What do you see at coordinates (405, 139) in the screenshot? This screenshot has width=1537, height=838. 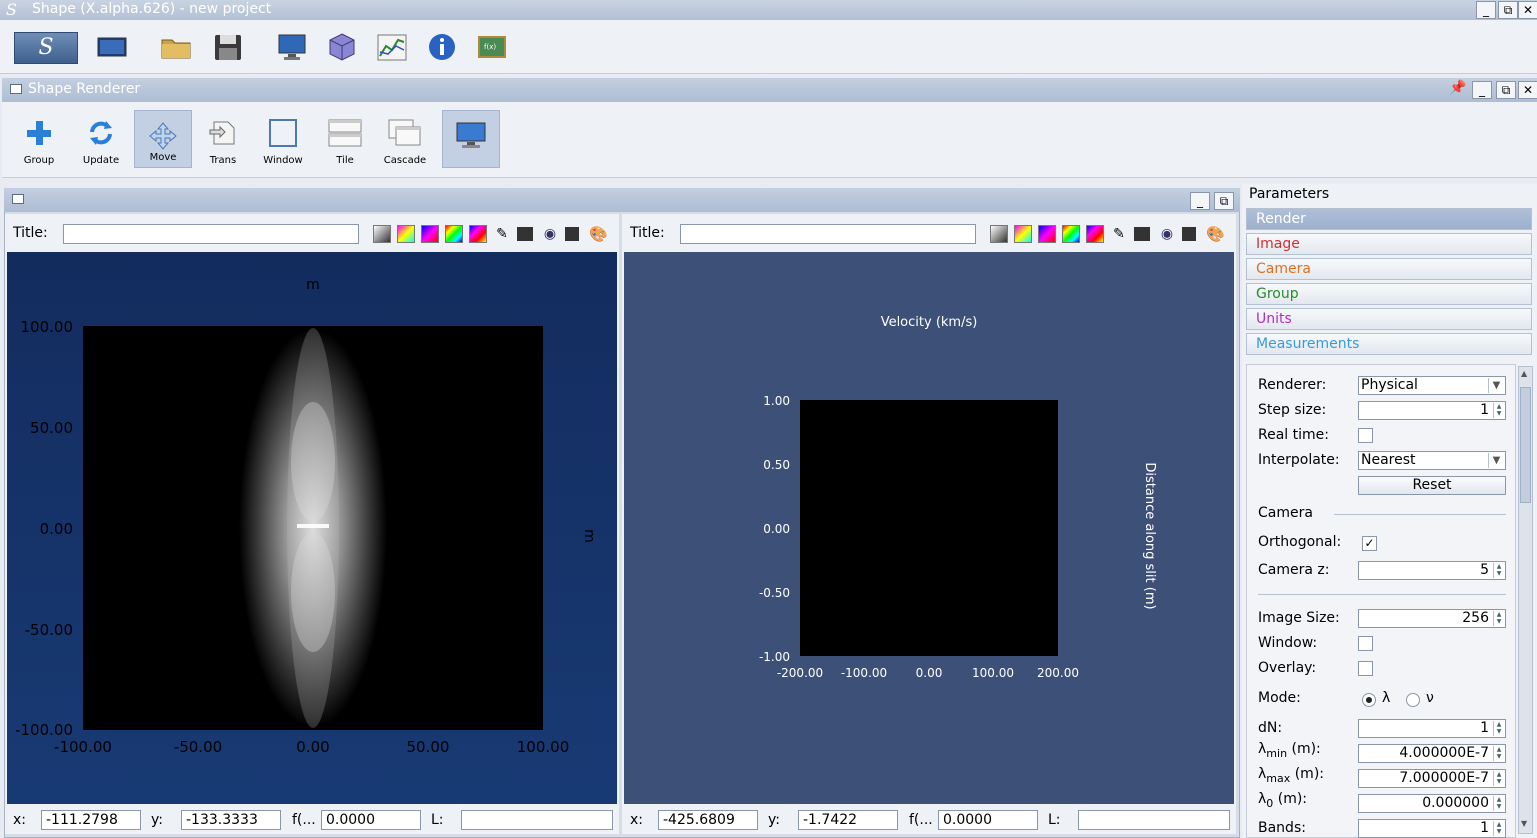 I see `cascade-button: Cascade` at bounding box center [405, 139].